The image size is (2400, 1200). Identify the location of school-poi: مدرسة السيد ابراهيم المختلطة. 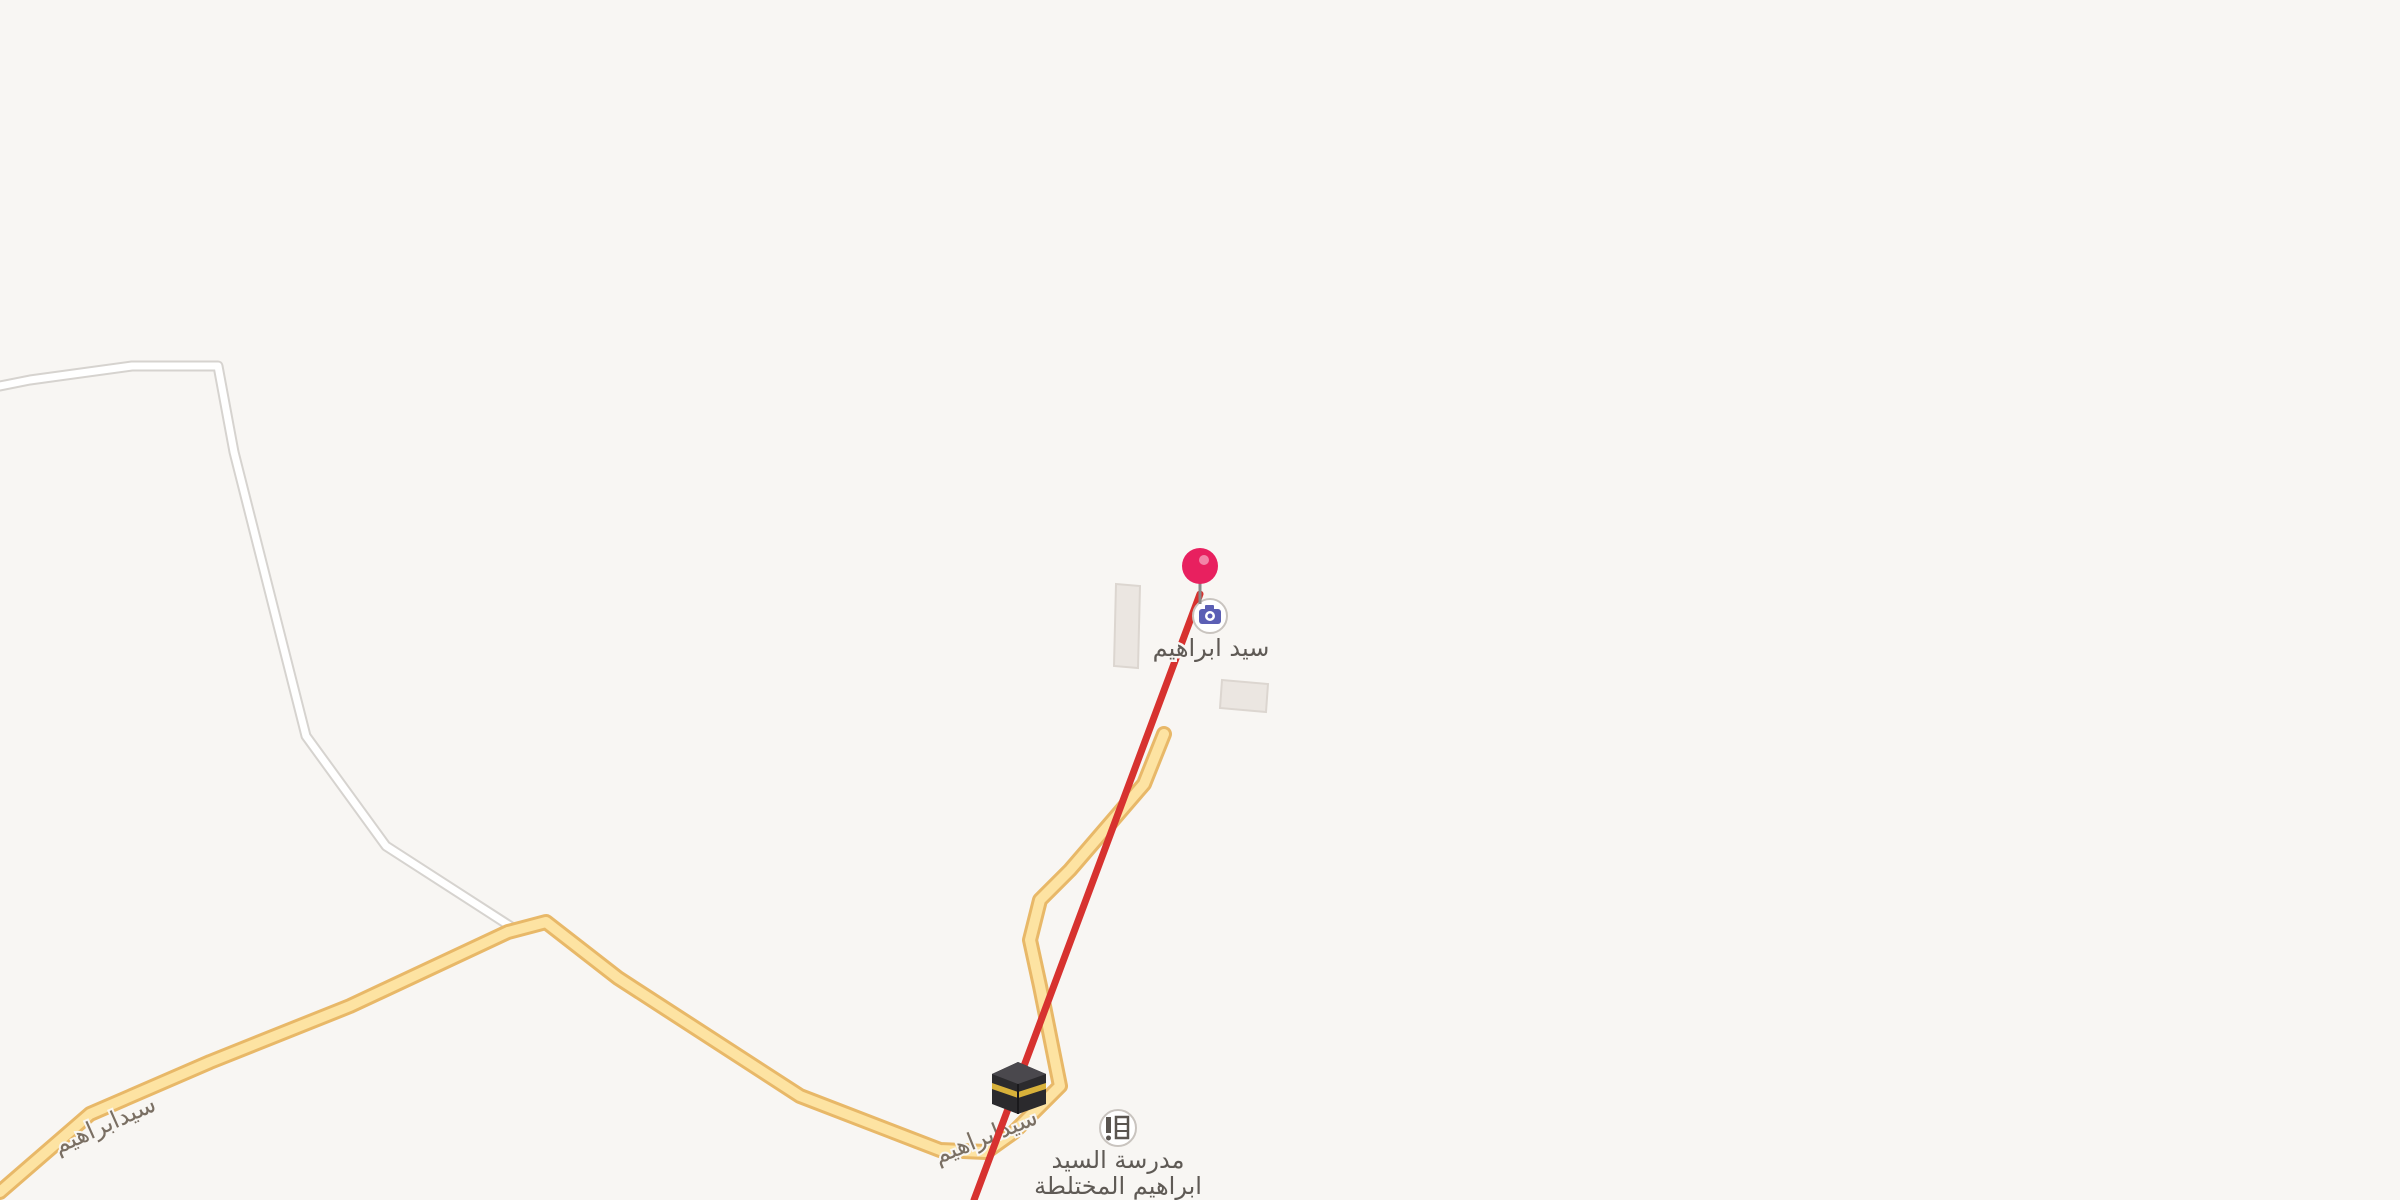
(1118, 1154).